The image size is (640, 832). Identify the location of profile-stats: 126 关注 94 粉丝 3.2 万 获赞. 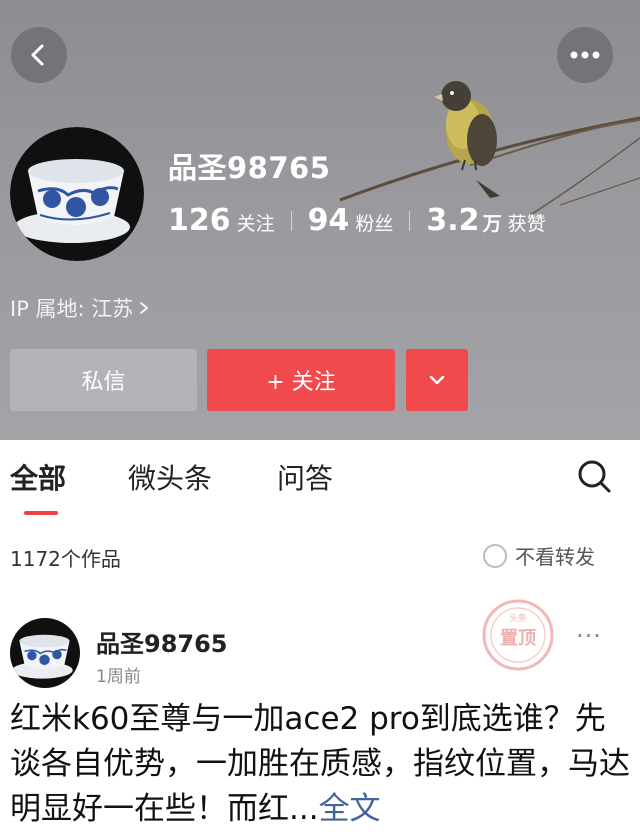
(357, 220).